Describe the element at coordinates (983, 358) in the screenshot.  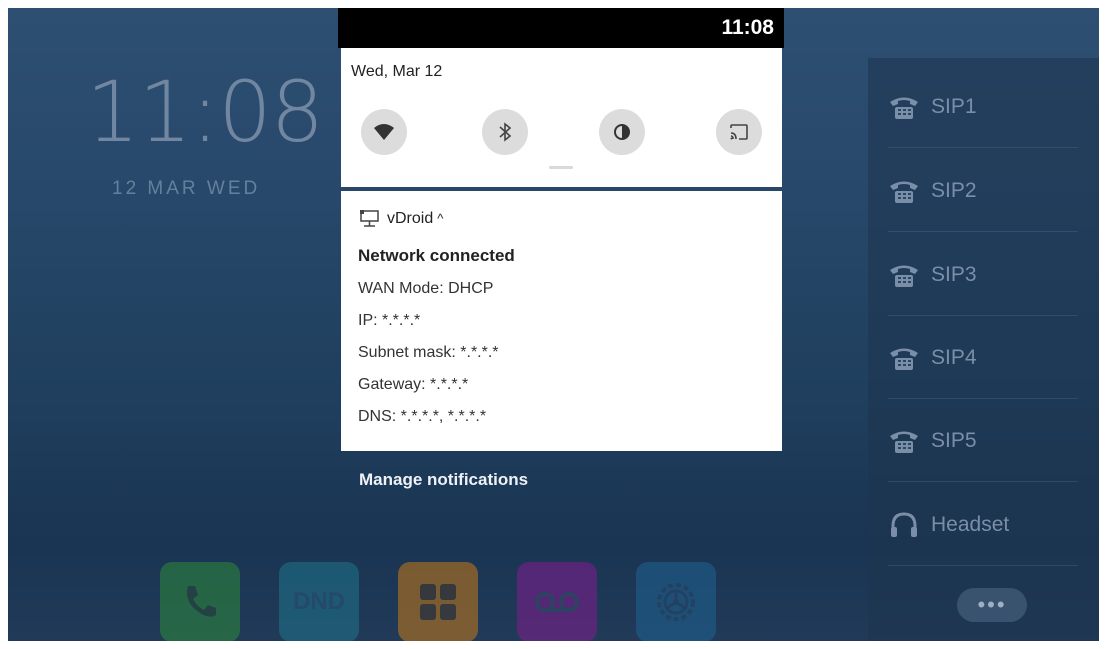
I see `account-sip4: SIP4` at that location.